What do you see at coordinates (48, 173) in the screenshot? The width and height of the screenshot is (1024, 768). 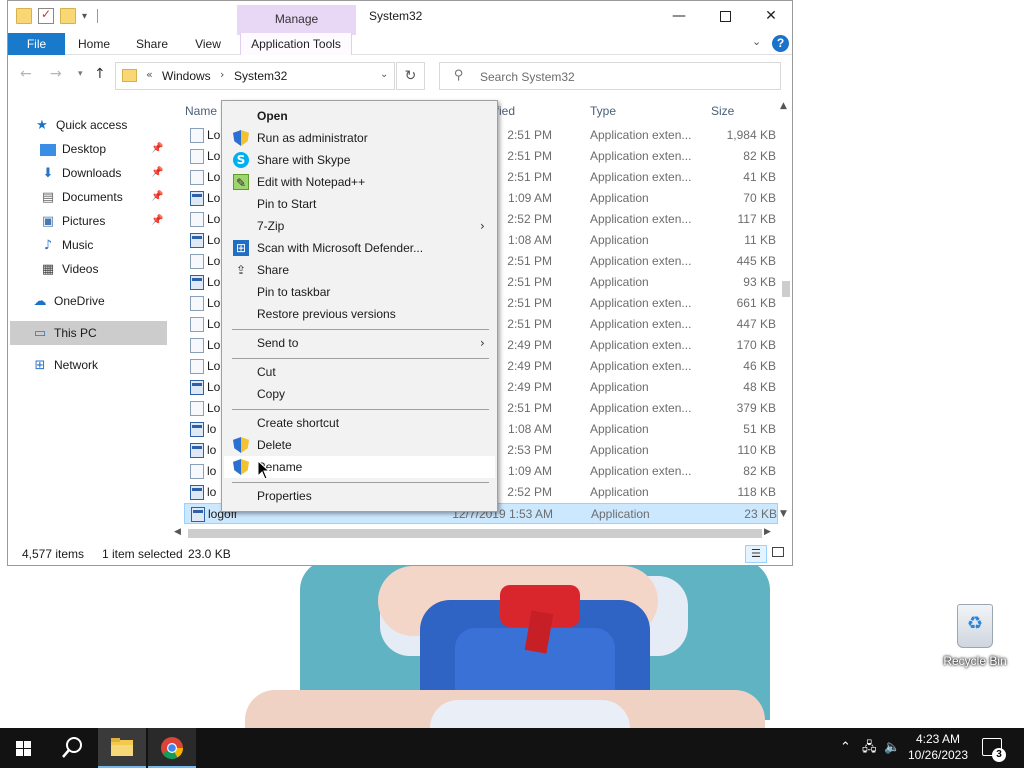 I see `download-icon: ⬇` at bounding box center [48, 173].